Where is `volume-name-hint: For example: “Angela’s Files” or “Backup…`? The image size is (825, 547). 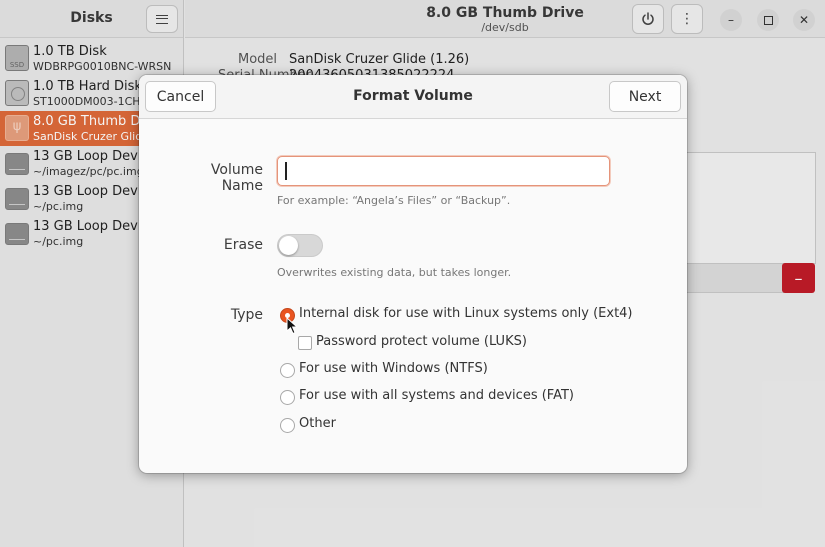 volume-name-hint: For example: “Angela’s Files” or “Backup… is located at coordinates (394, 200).